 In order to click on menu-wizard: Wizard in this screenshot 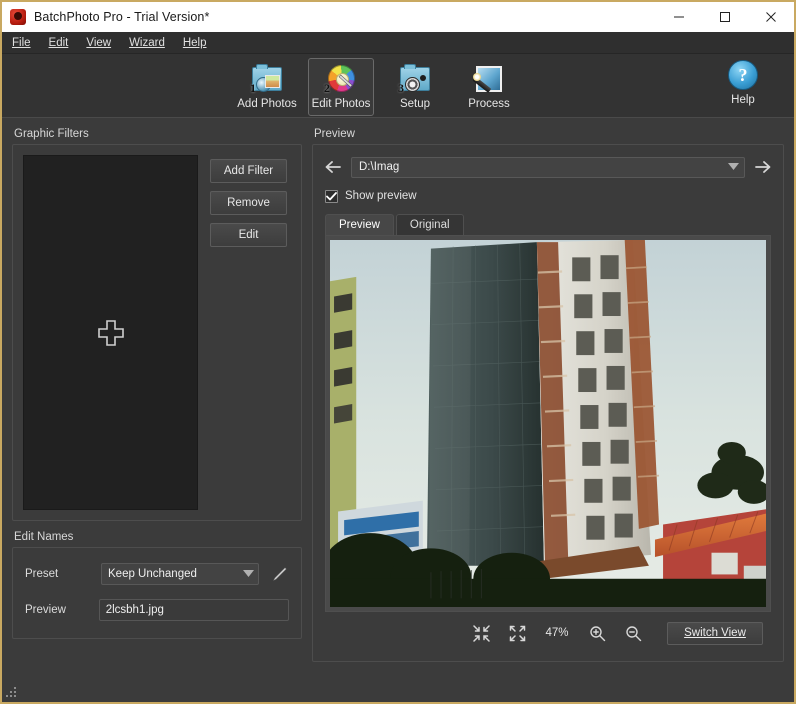, I will do `click(152, 43)`.